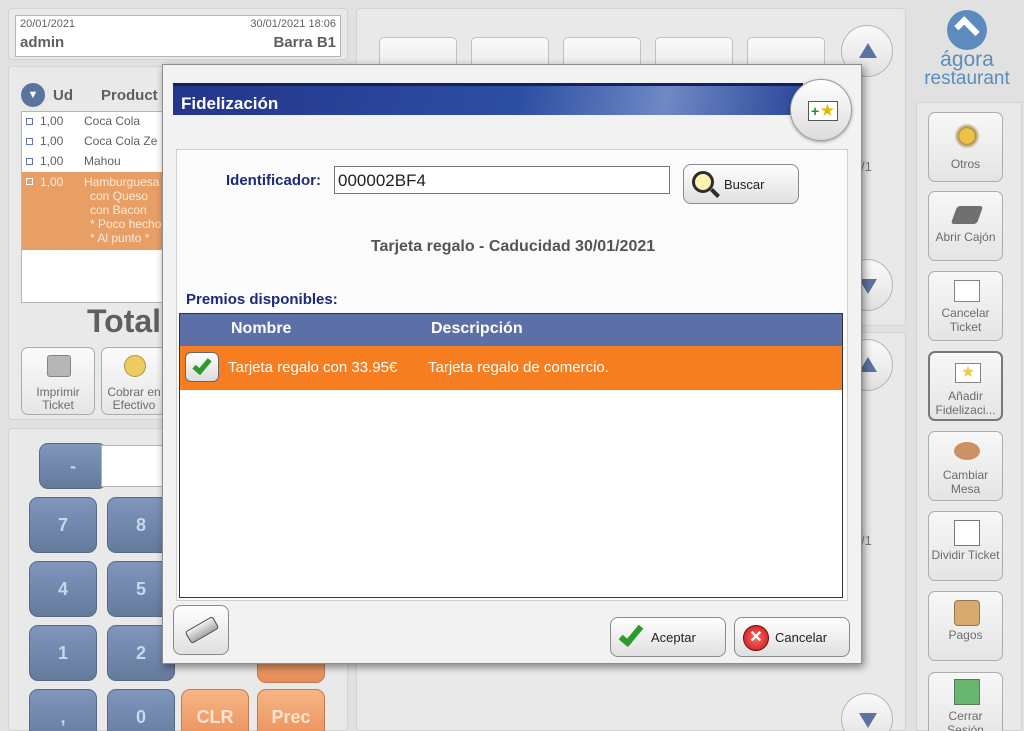 The width and height of the screenshot is (1024, 731). I want to click on rewards-grid-header: Nombre Descripción, so click(511, 330).